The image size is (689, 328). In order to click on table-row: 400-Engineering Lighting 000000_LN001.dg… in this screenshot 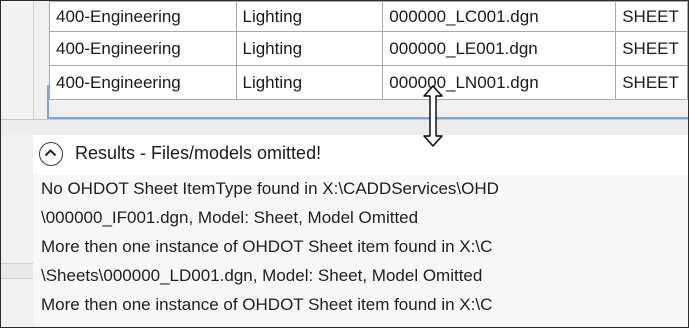, I will do `click(368, 82)`.